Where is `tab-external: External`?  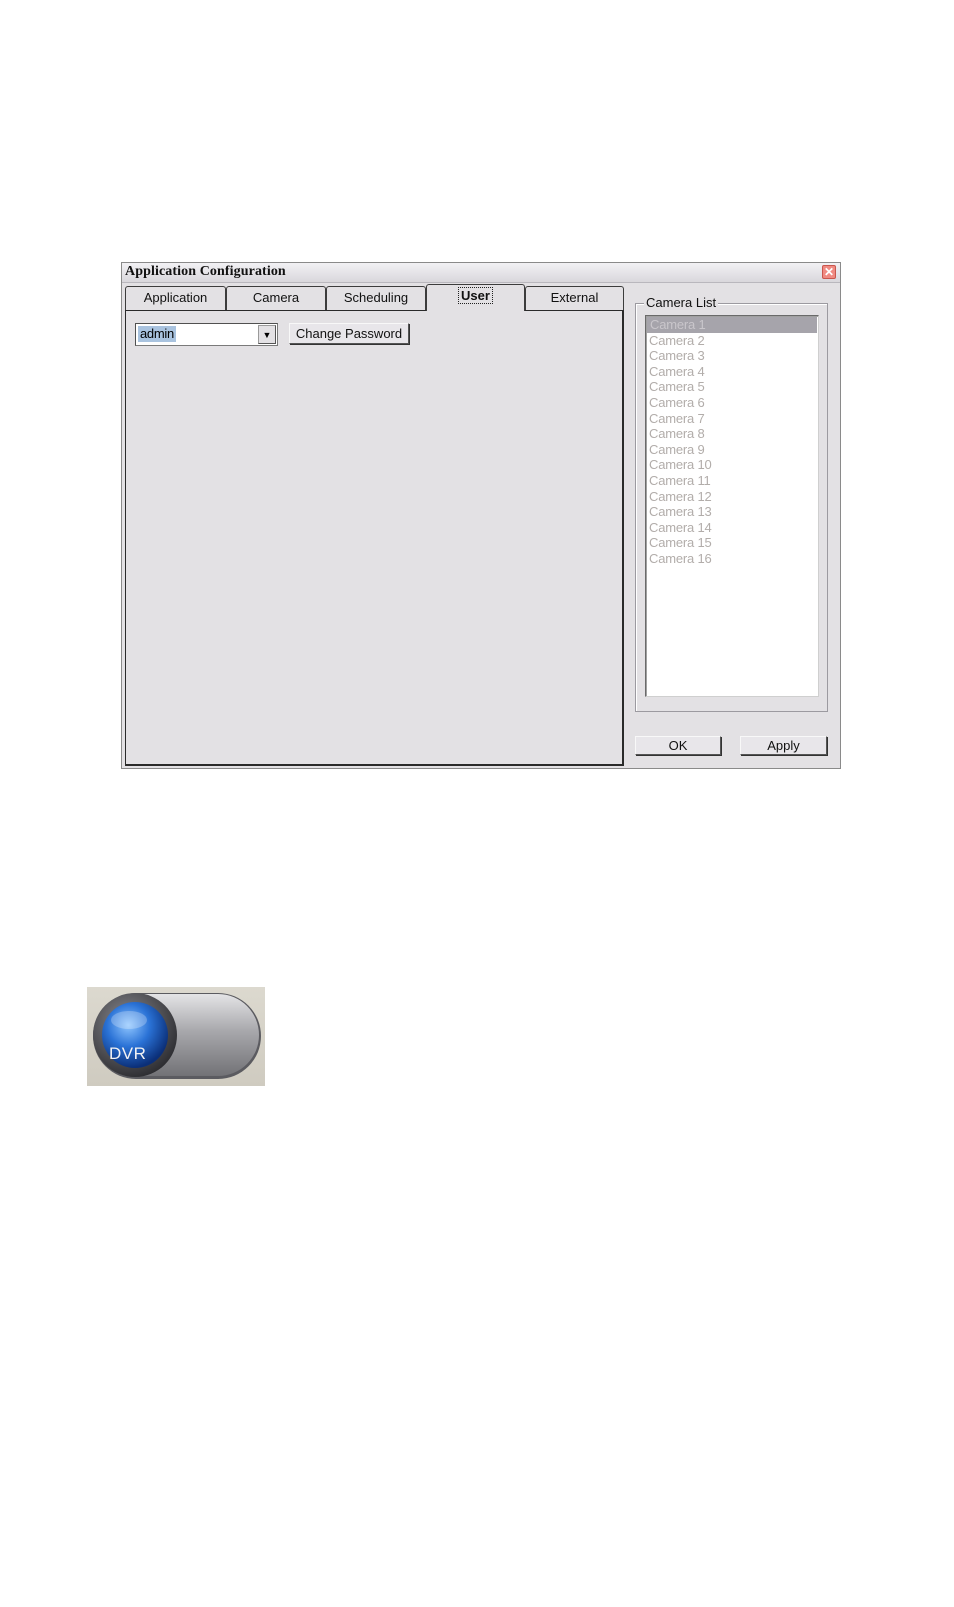
tab-external: External is located at coordinates (574, 298).